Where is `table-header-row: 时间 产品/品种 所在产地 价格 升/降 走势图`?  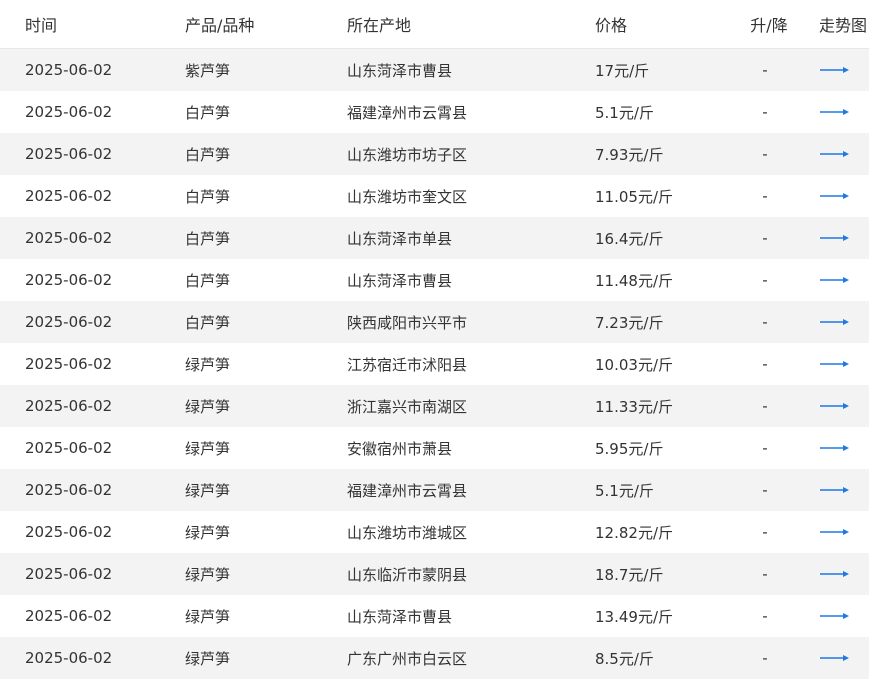 table-header-row: 时间 产品/品种 所在产地 价格 升/降 走势图 is located at coordinates (434, 24).